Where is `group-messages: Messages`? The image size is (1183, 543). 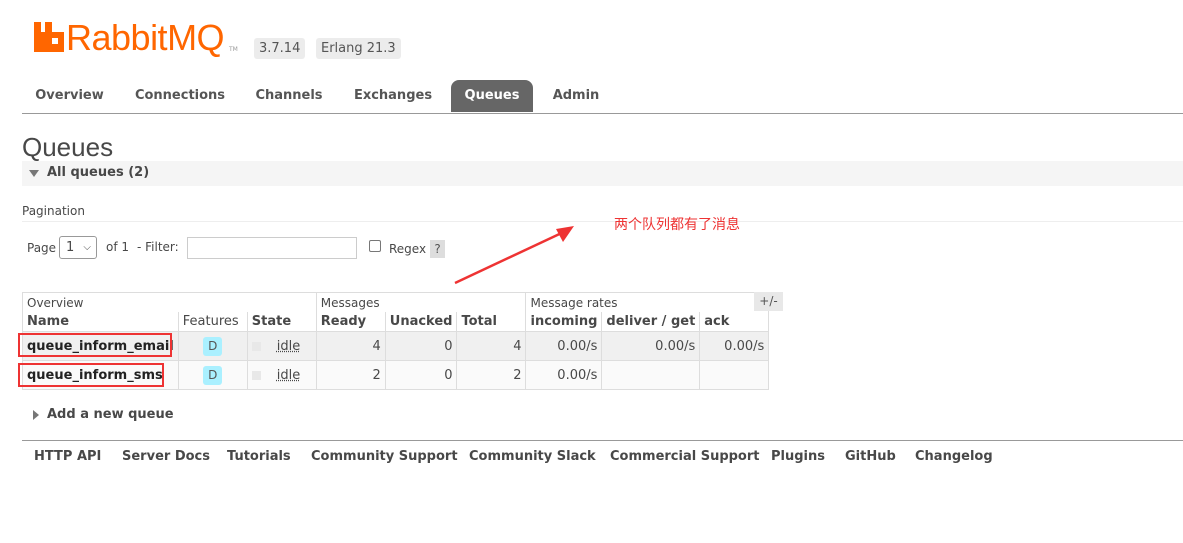 group-messages: Messages is located at coordinates (421, 302).